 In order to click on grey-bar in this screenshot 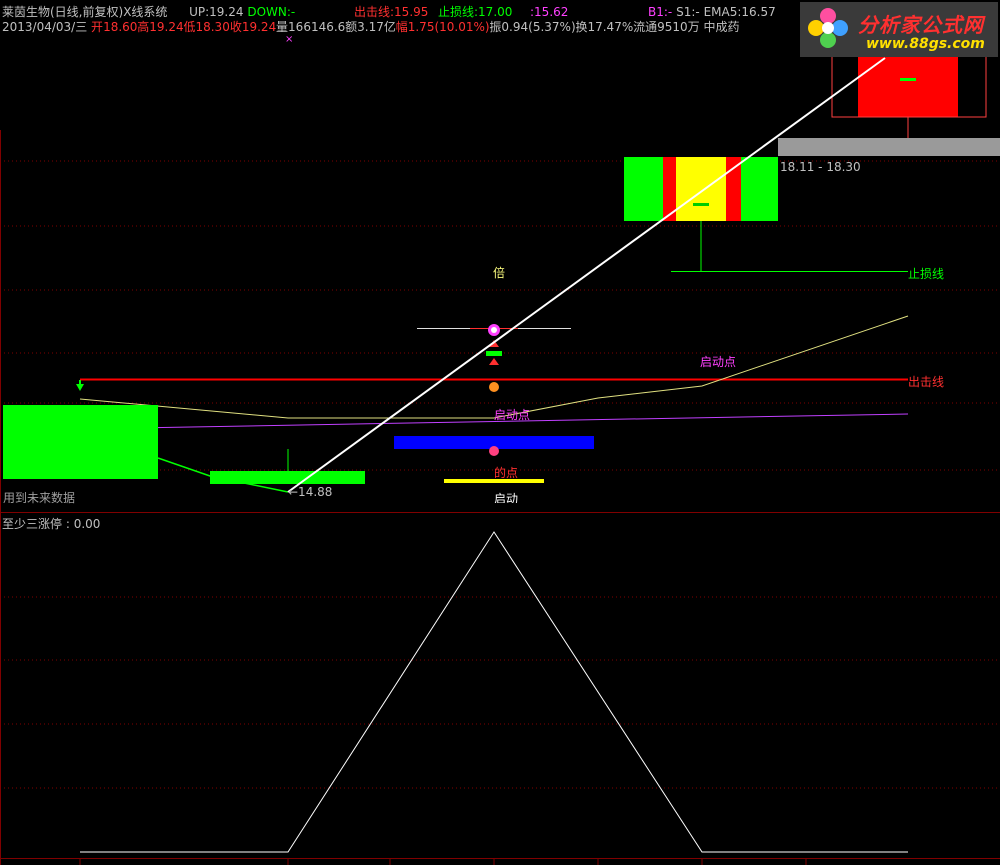, I will do `click(889, 147)`.